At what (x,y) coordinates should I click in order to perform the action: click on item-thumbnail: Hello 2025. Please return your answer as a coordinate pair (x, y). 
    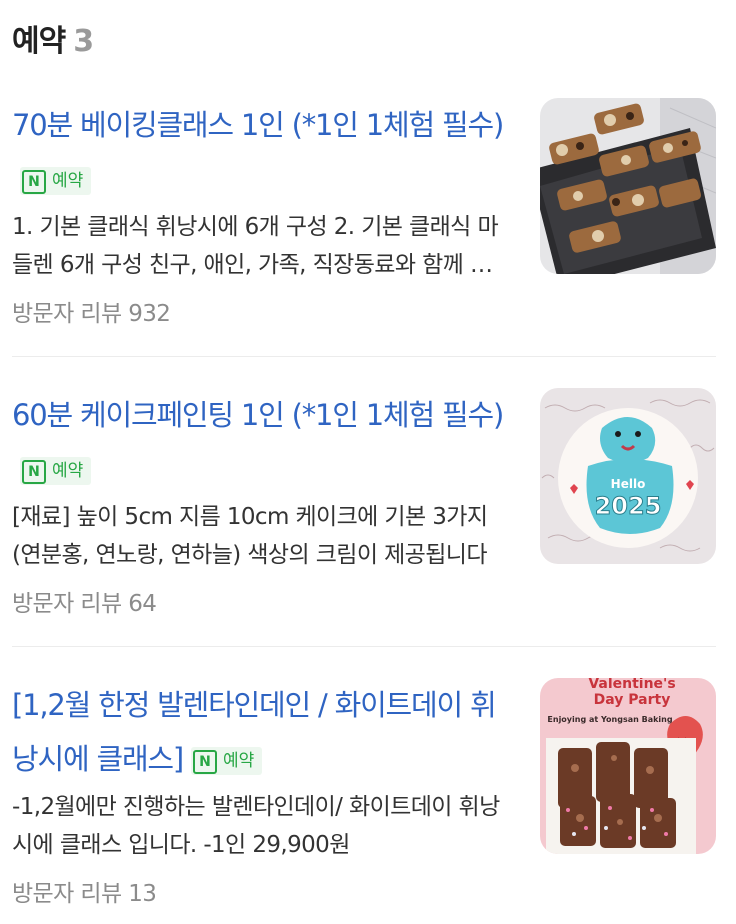
    Looking at the image, I should click on (628, 476).